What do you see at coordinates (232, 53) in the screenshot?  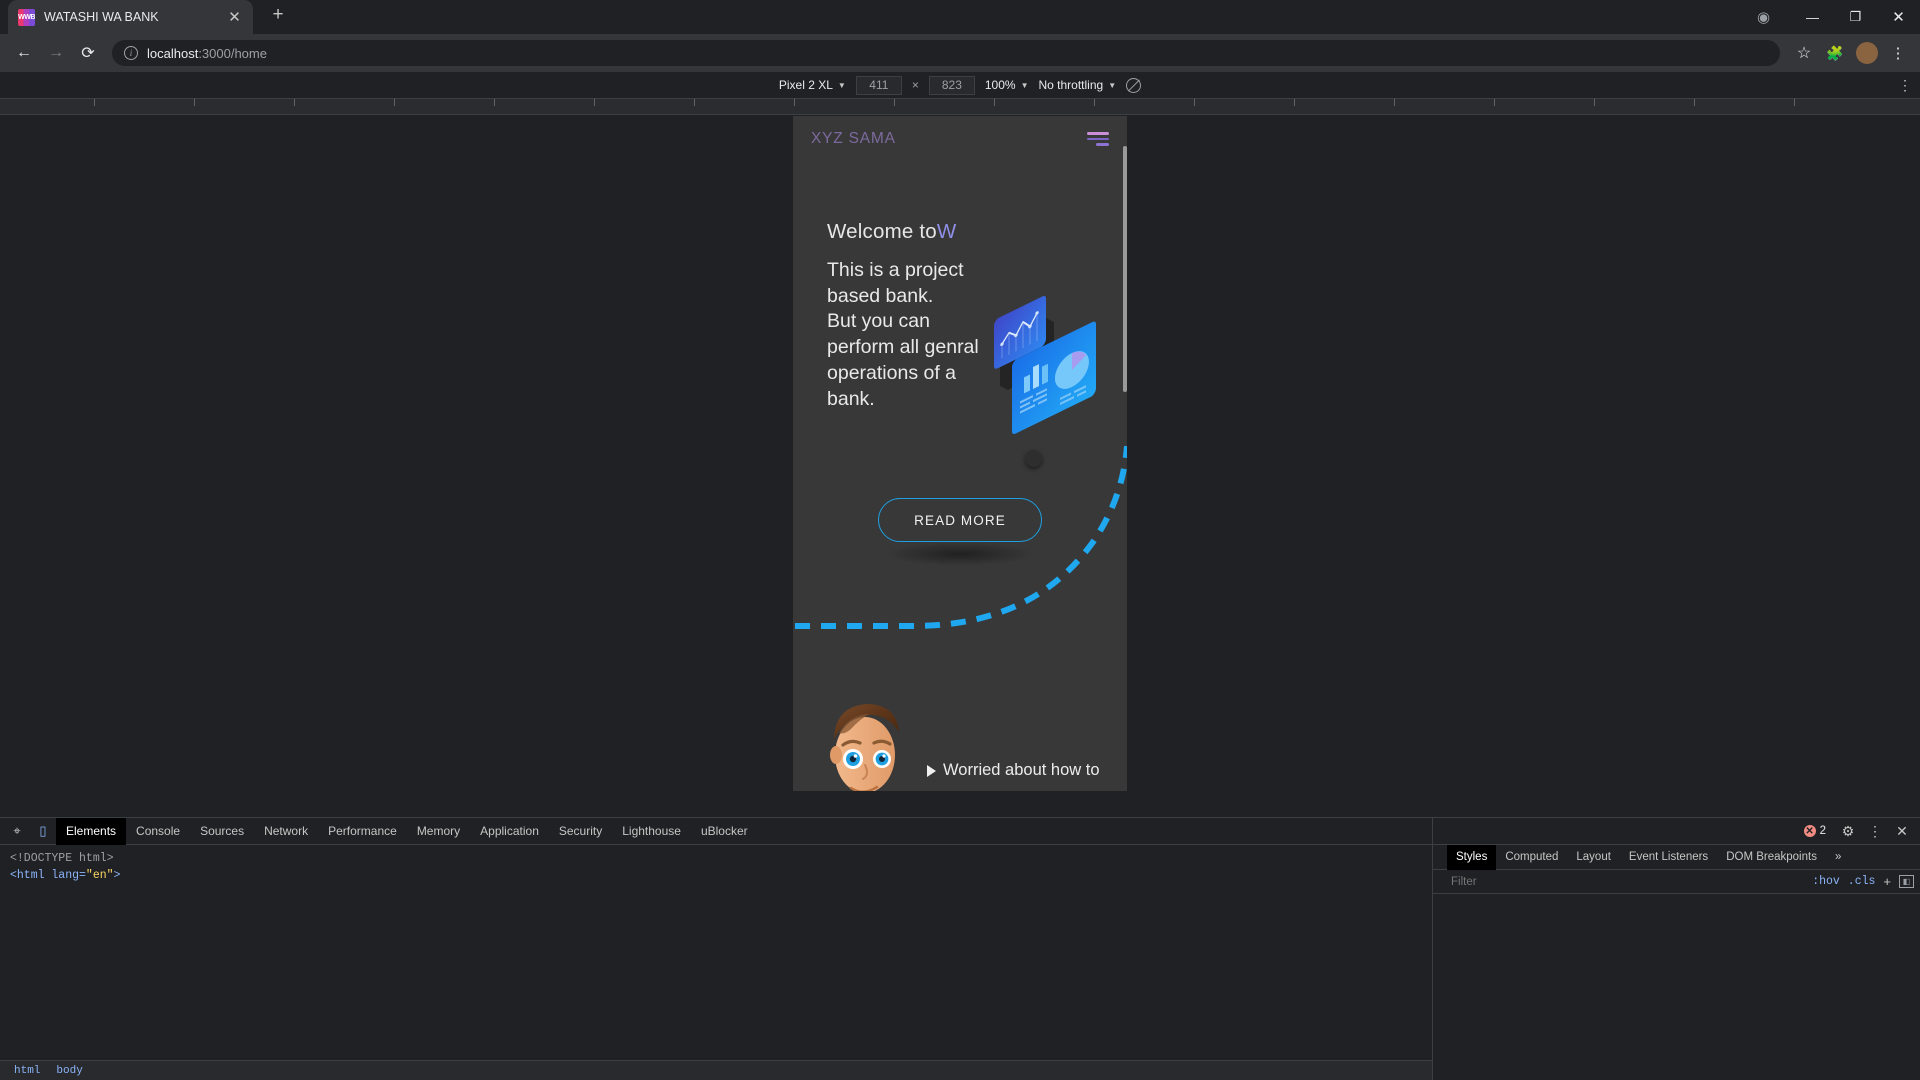 I see `url-path: :3000/home` at bounding box center [232, 53].